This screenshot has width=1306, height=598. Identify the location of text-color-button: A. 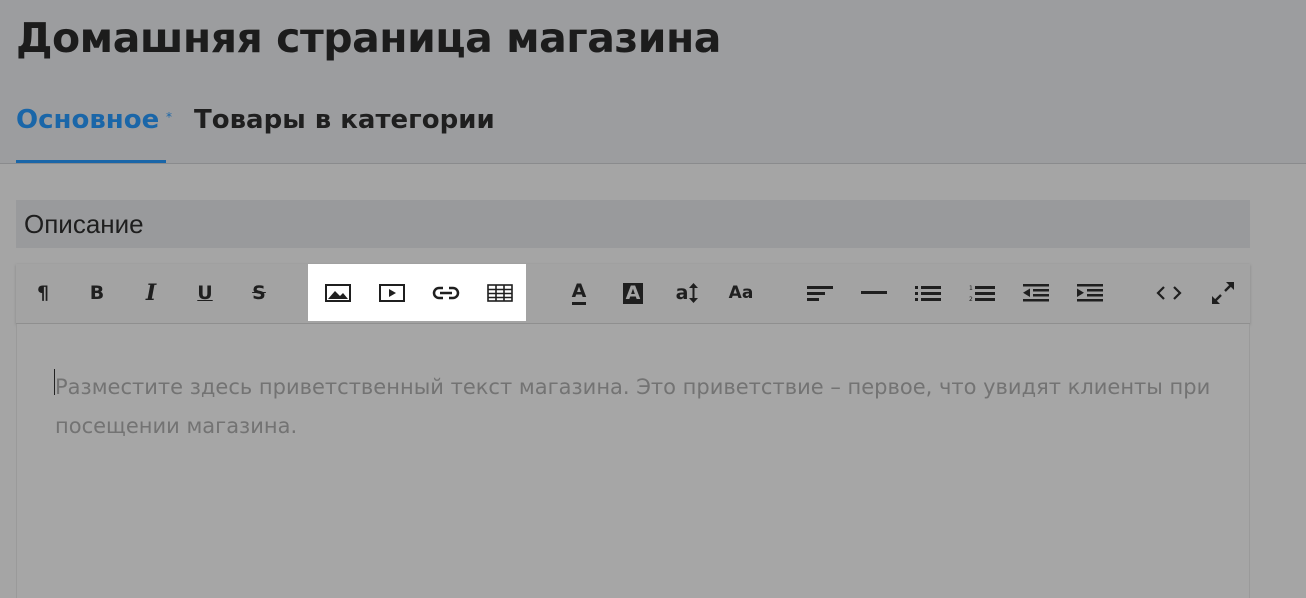
(579, 293).